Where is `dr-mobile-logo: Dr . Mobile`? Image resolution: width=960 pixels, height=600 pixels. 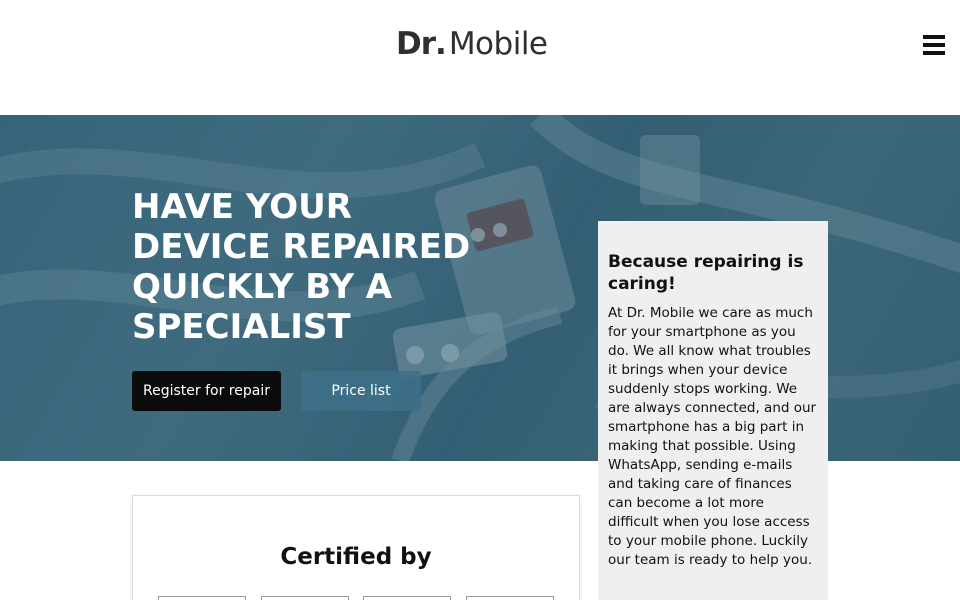
dr-mobile-logo: Dr . Mobile is located at coordinates (472, 44).